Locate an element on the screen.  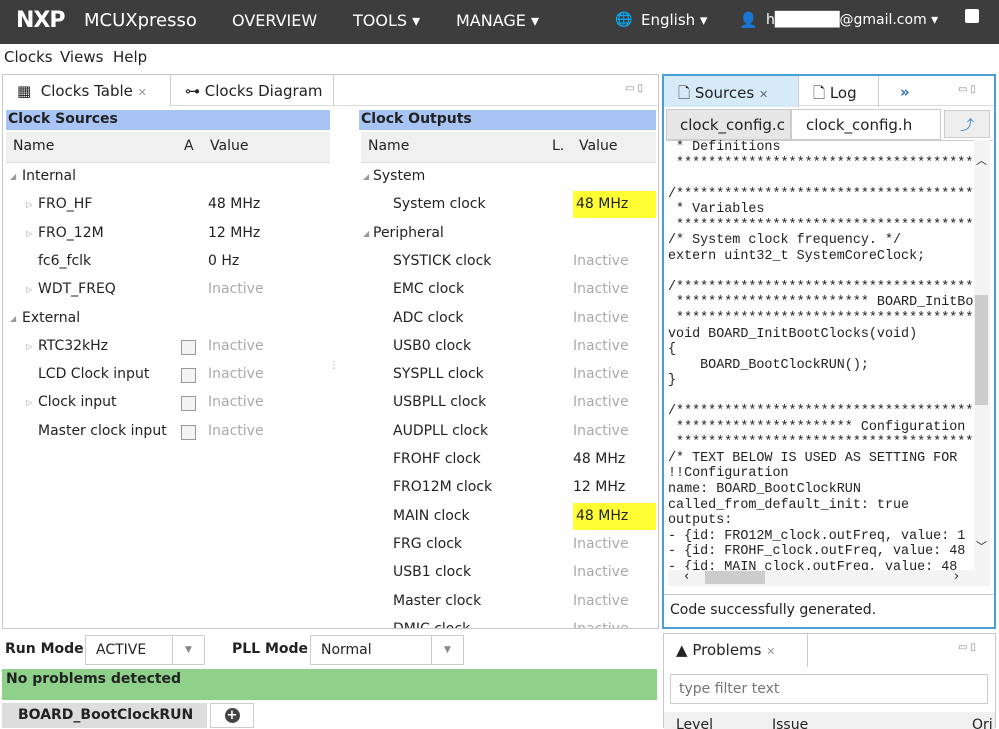
table-row: ▷ RTC32kHz Inactive is located at coordinates (170, 347).